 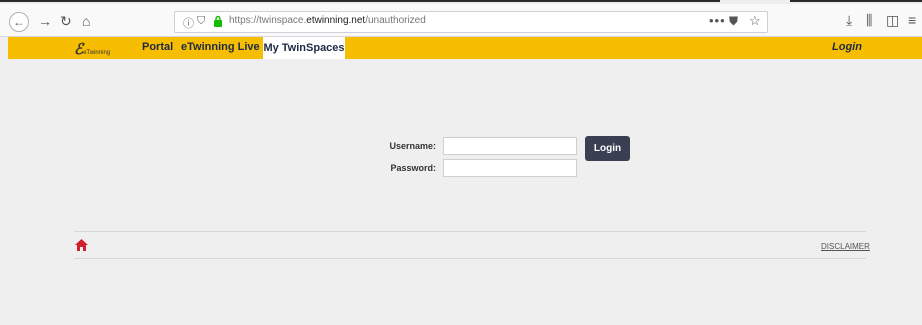 What do you see at coordinates (81, 245) in the screenshot?
I see `footer-home-icon` at bounding box center [81, 245].